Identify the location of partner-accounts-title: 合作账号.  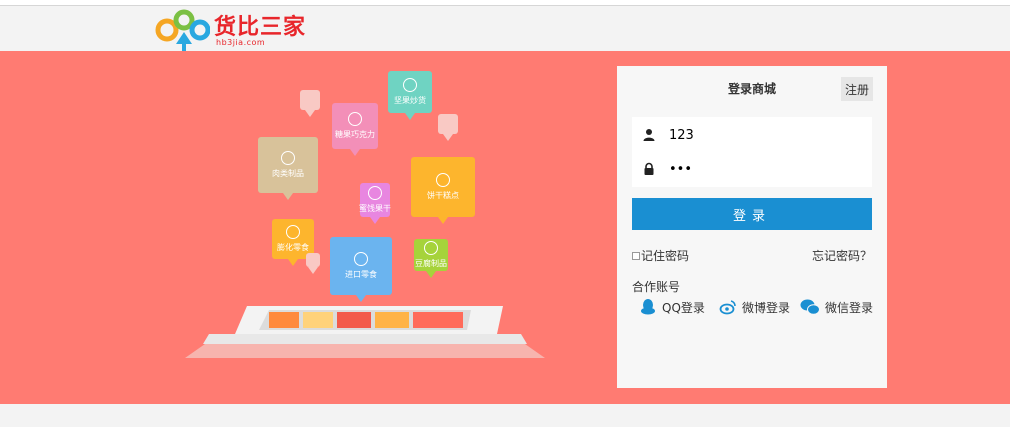
(656, 287).